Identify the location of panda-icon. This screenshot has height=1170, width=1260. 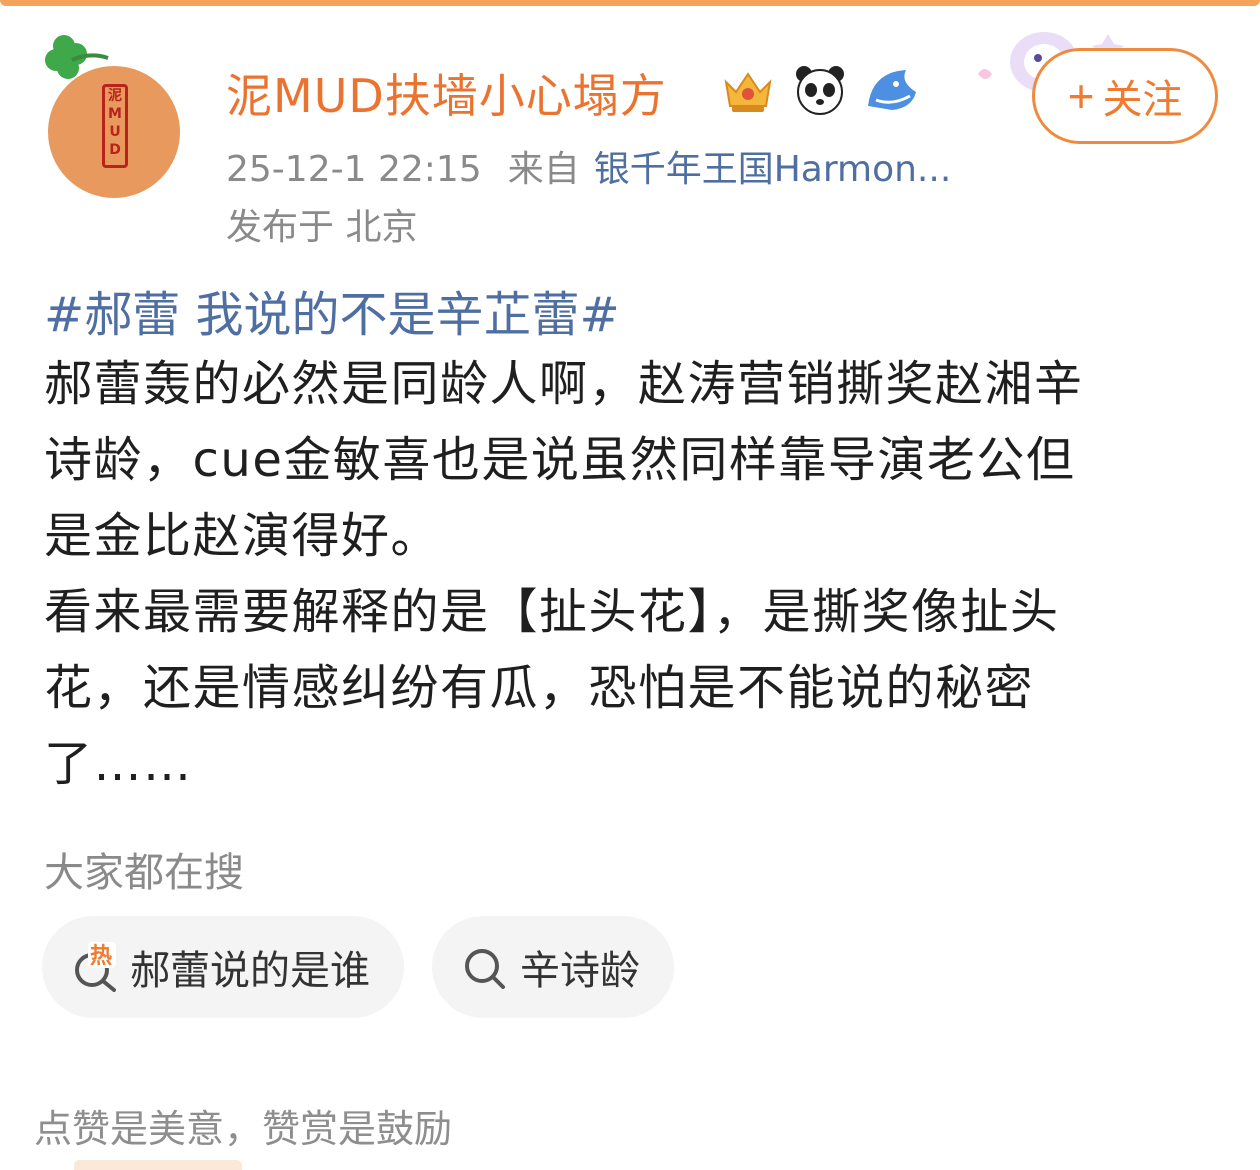
(820, 90).